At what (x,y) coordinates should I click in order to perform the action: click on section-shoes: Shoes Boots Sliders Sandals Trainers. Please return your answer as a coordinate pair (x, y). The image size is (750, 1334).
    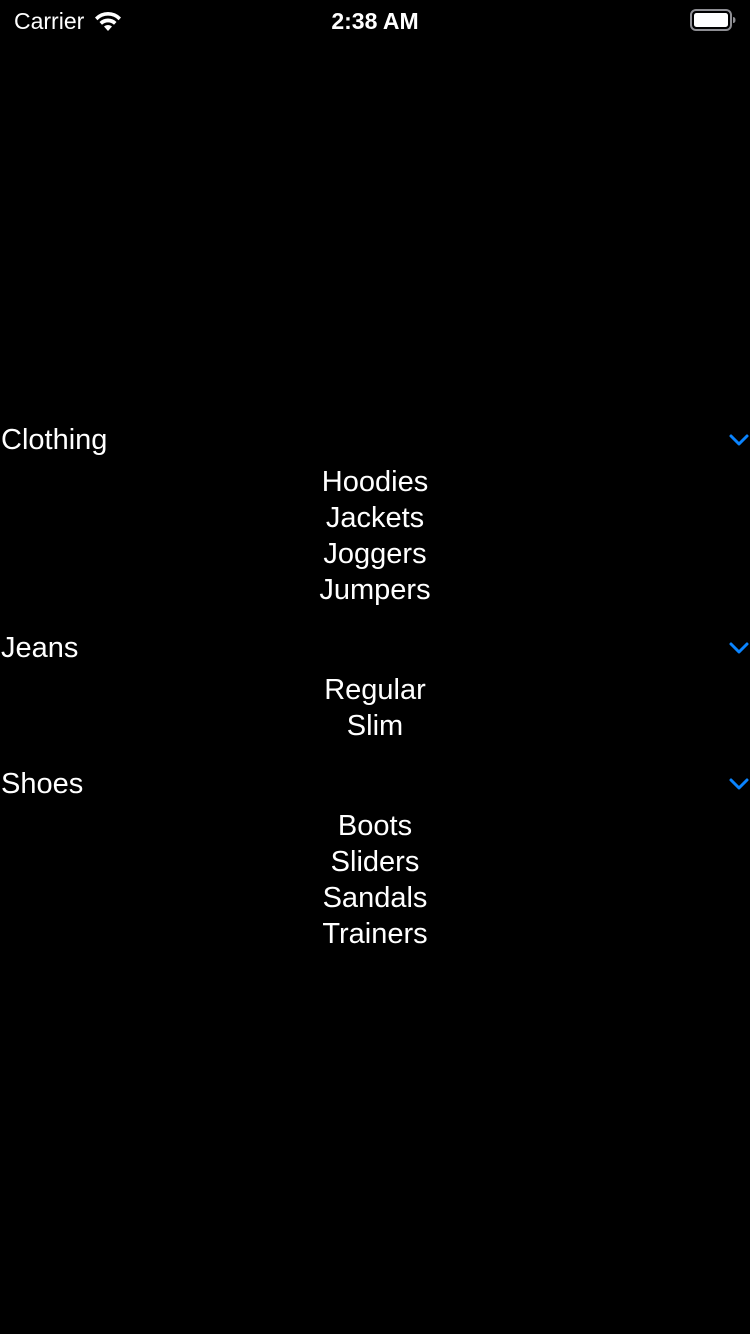
    Looking at the image, I should click on (375, 858).